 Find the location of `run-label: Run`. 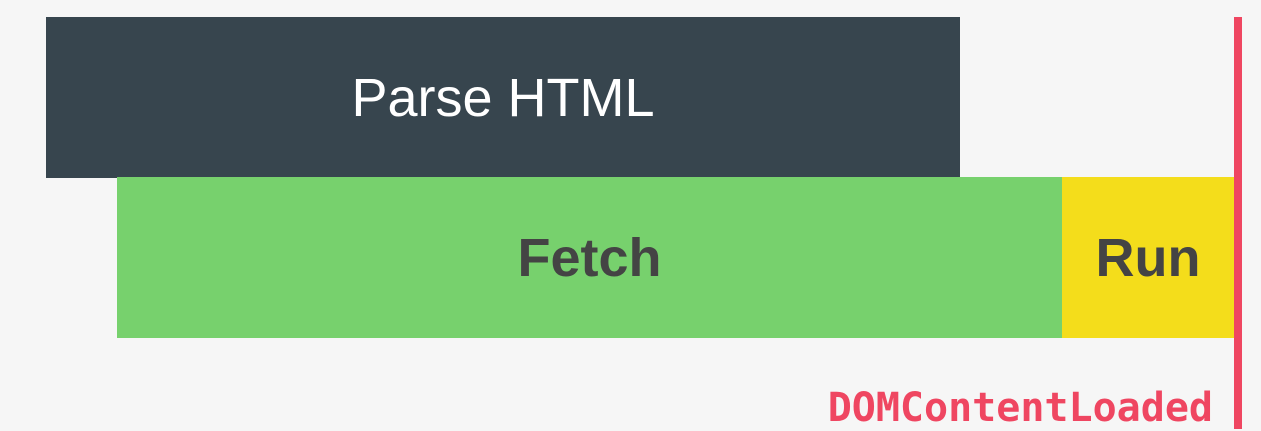

run-label: Run is located at coordinates (1148, 257).